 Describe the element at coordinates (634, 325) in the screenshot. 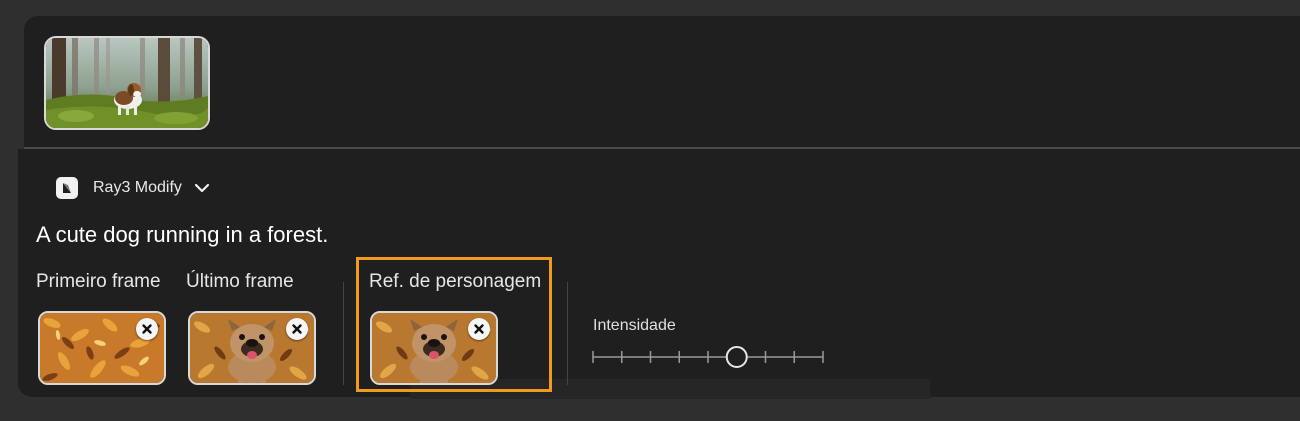

I see `intensity-label: Intensidade` at that location.